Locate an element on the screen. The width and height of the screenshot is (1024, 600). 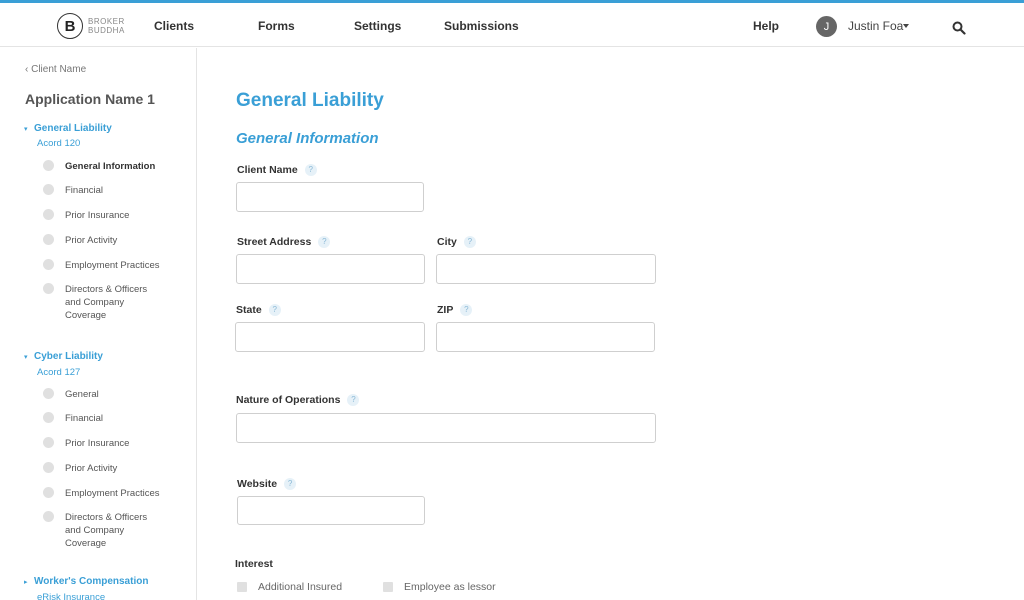
back-link: ‹ Client Name is located at coordinates (55, 69).